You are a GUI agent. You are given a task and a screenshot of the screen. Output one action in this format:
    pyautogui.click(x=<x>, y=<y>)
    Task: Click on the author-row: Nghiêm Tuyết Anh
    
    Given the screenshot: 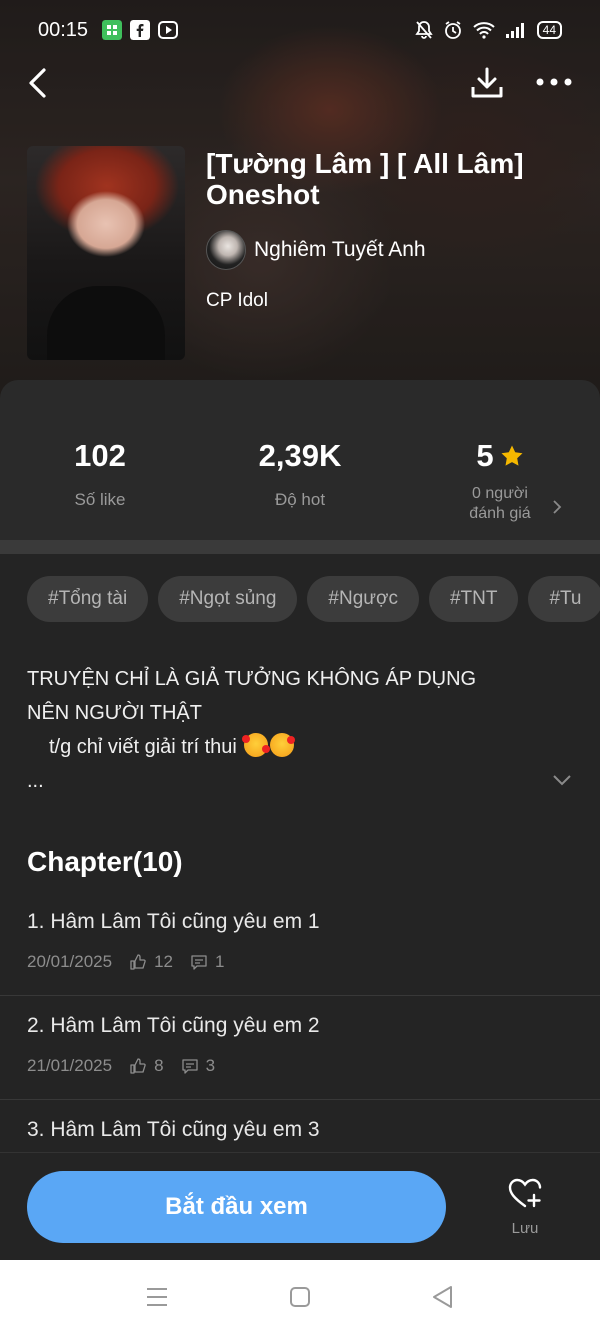 What is the action you would take?
    pyautogui.click(x=391, y=250)
    